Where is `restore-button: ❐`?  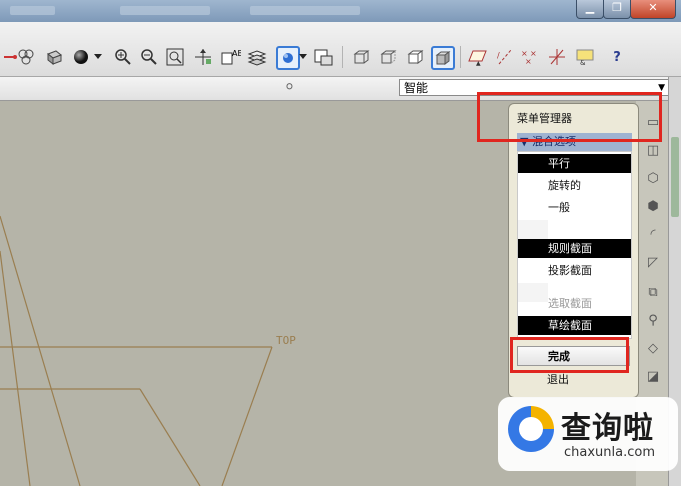
restore-button: ❐ is located at coordinates (617, 9).